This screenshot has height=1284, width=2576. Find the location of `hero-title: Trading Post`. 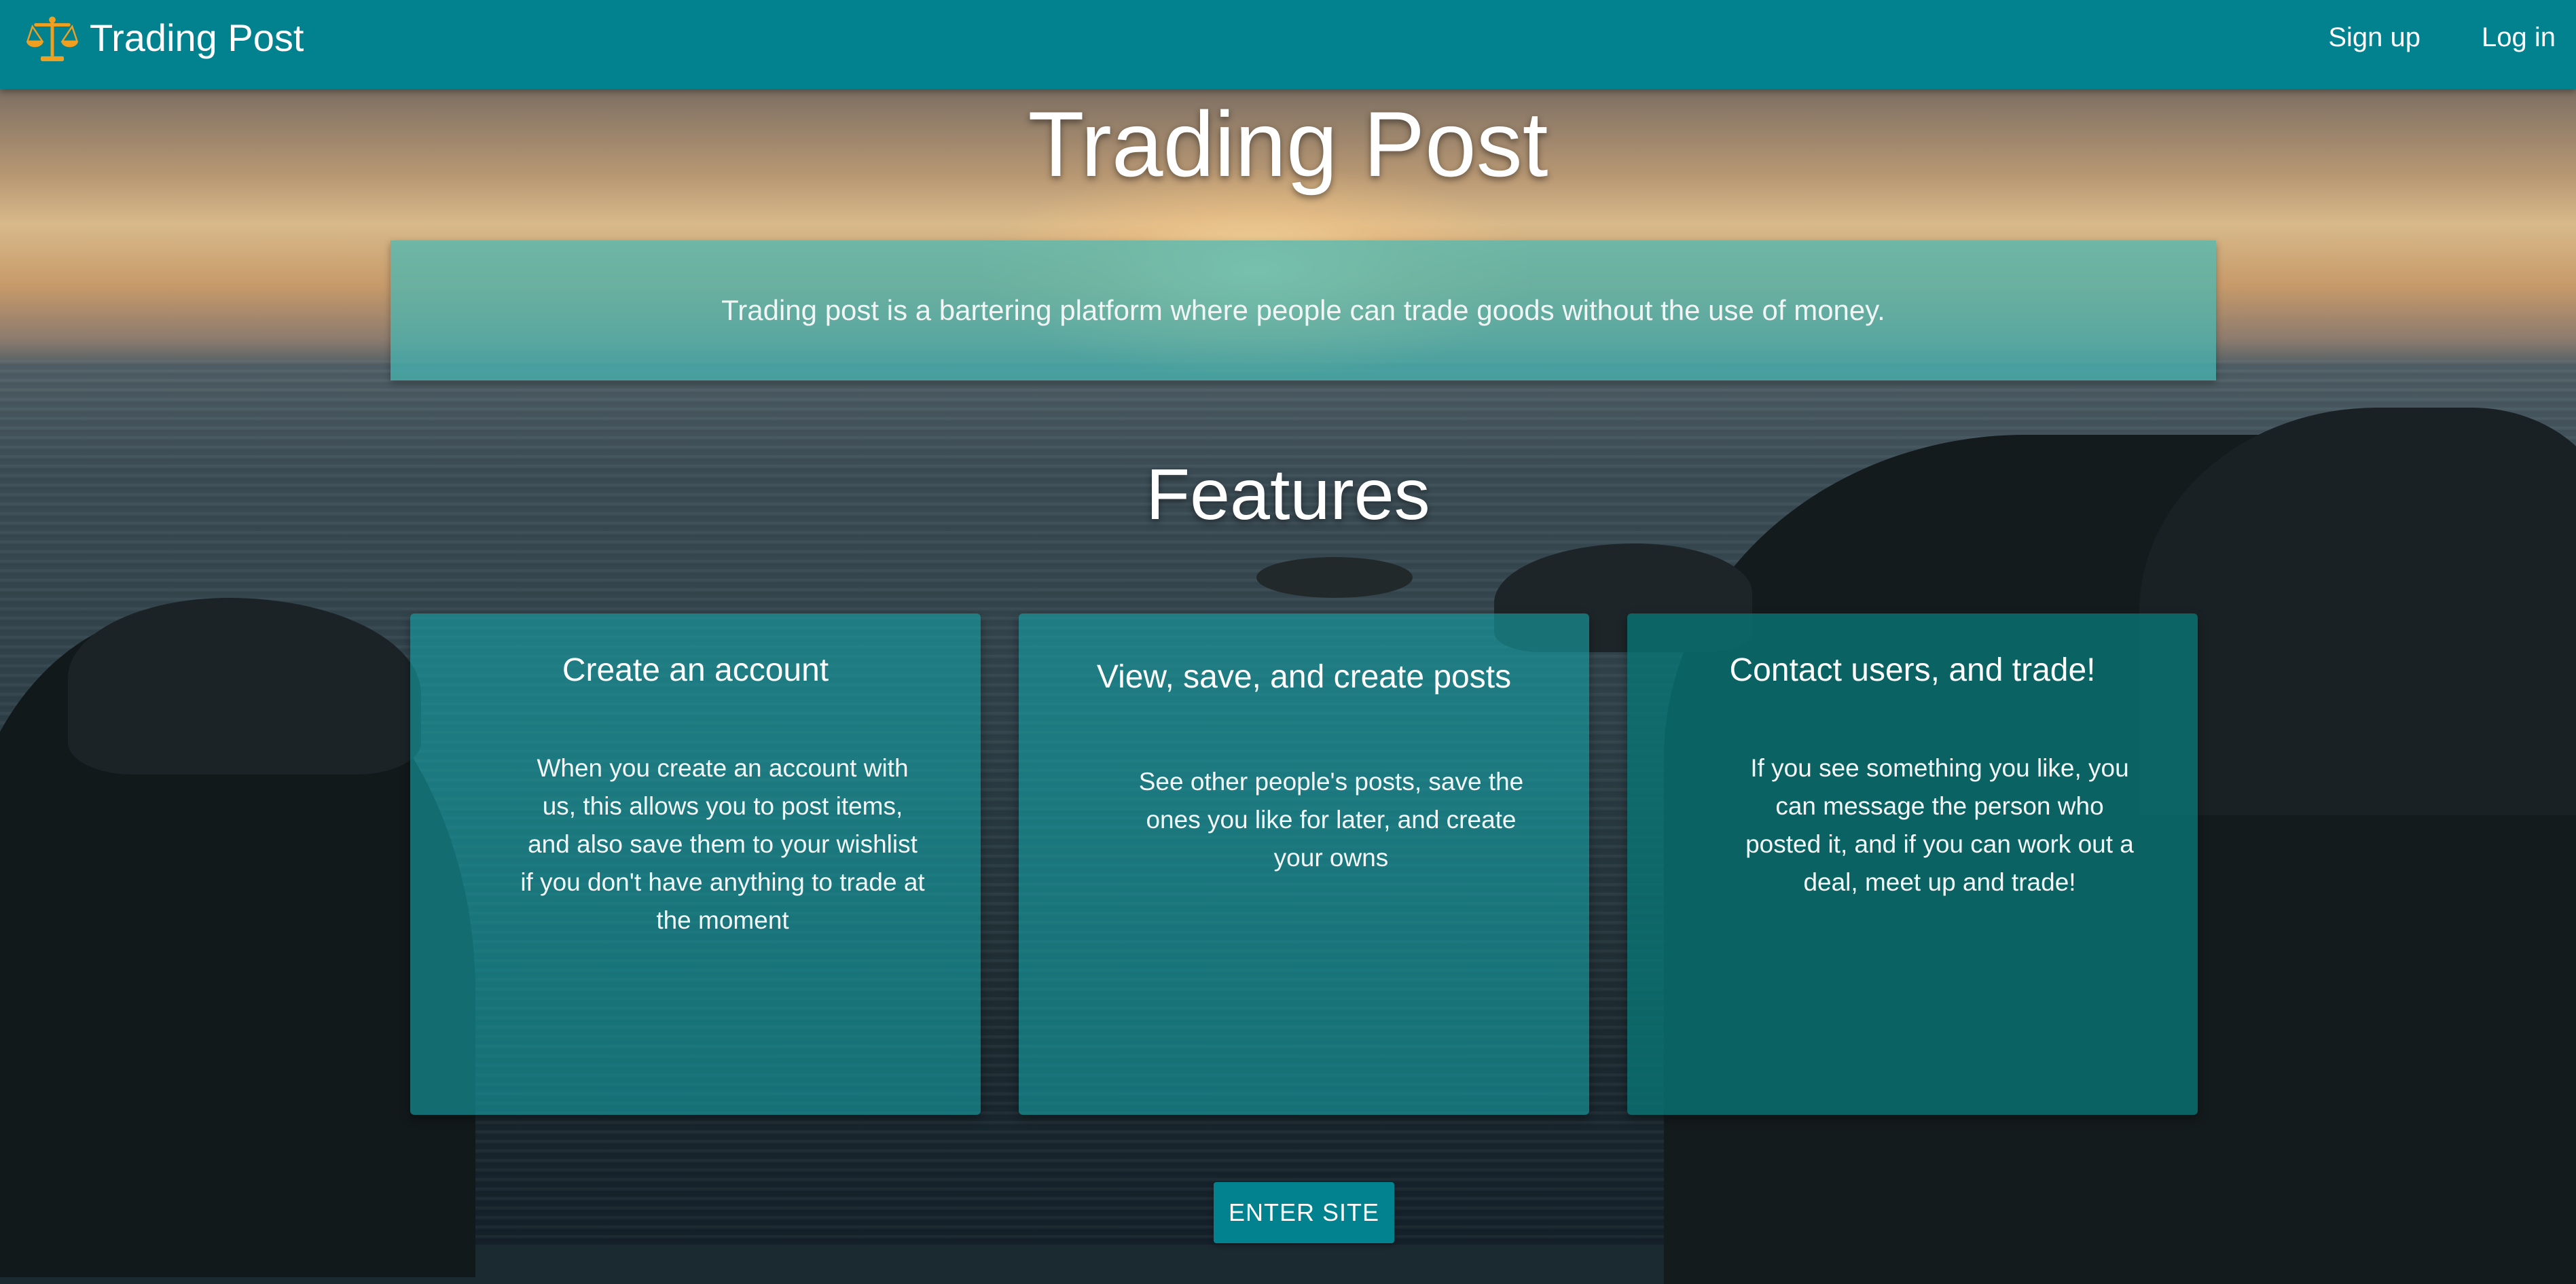

hero-title: Trading Post is located at coordinates (1288, 144).